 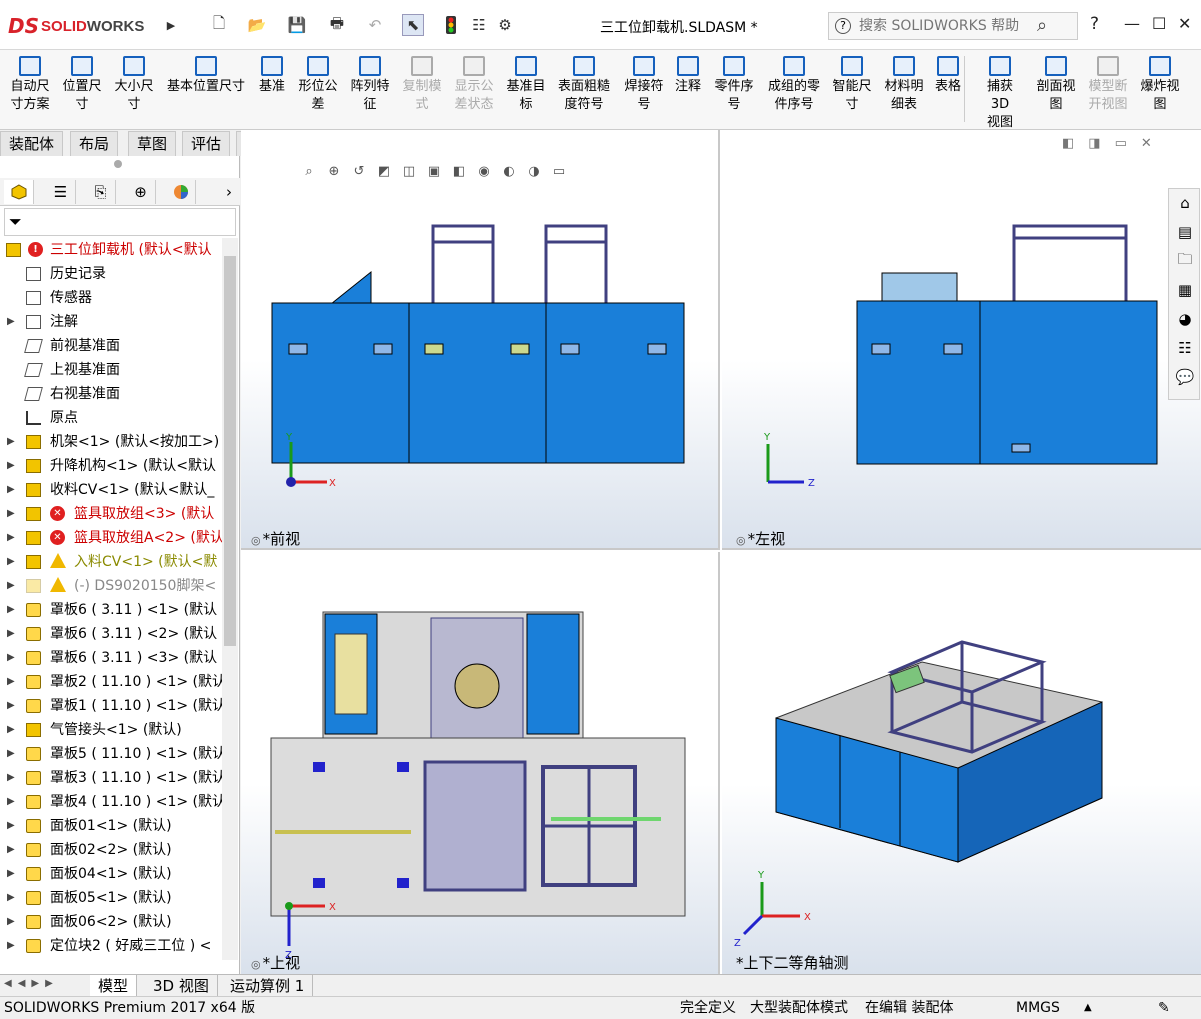 I want to click on view-settings-icon: ▭, so click(x=559, y=171).